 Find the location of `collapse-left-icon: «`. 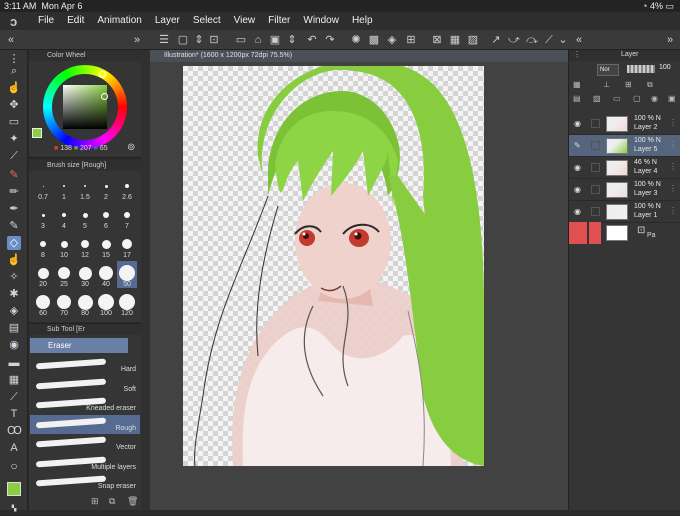

collapse-left-icon: « is located at coordinates (11, 40).